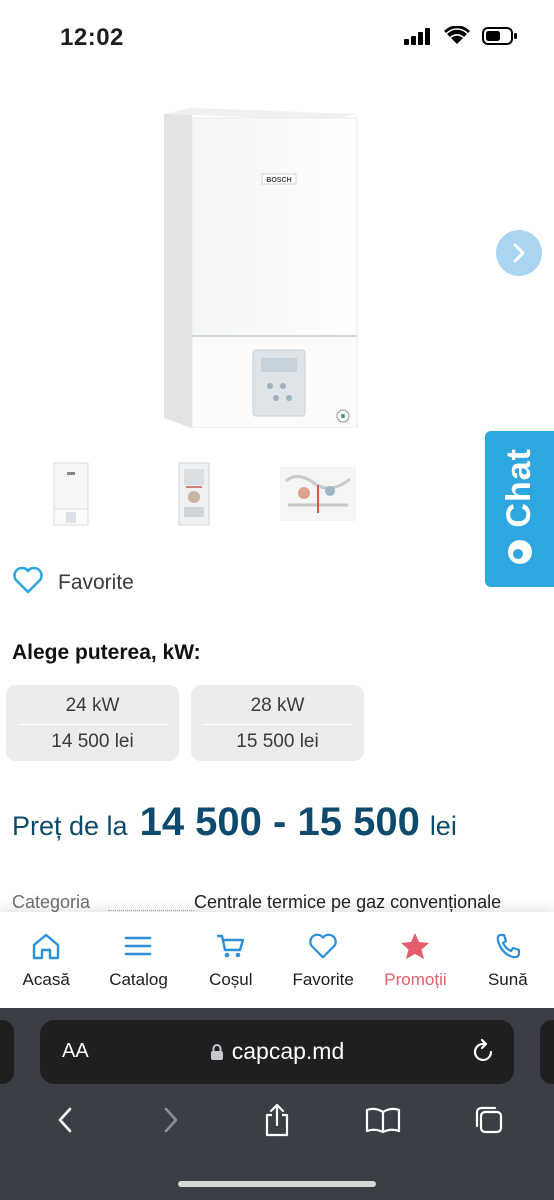  I want to click on lock-icon, so click(216, 1051).